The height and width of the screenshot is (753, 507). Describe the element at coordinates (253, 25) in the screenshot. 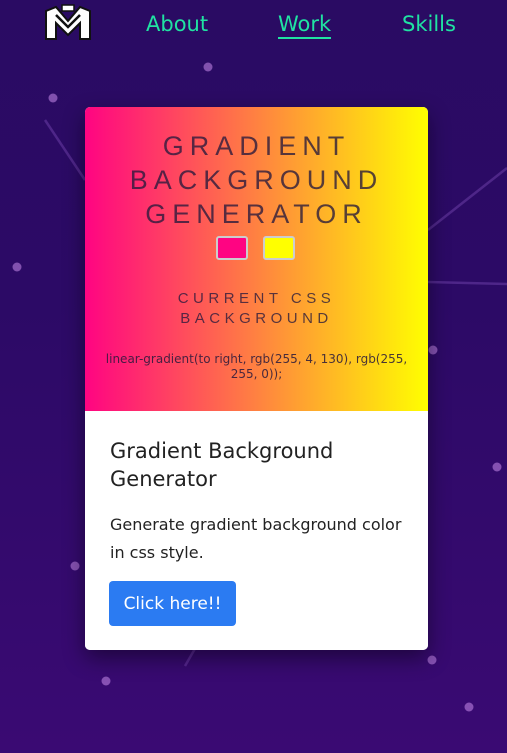

I see `top-nav: About Work Skills` at that location.